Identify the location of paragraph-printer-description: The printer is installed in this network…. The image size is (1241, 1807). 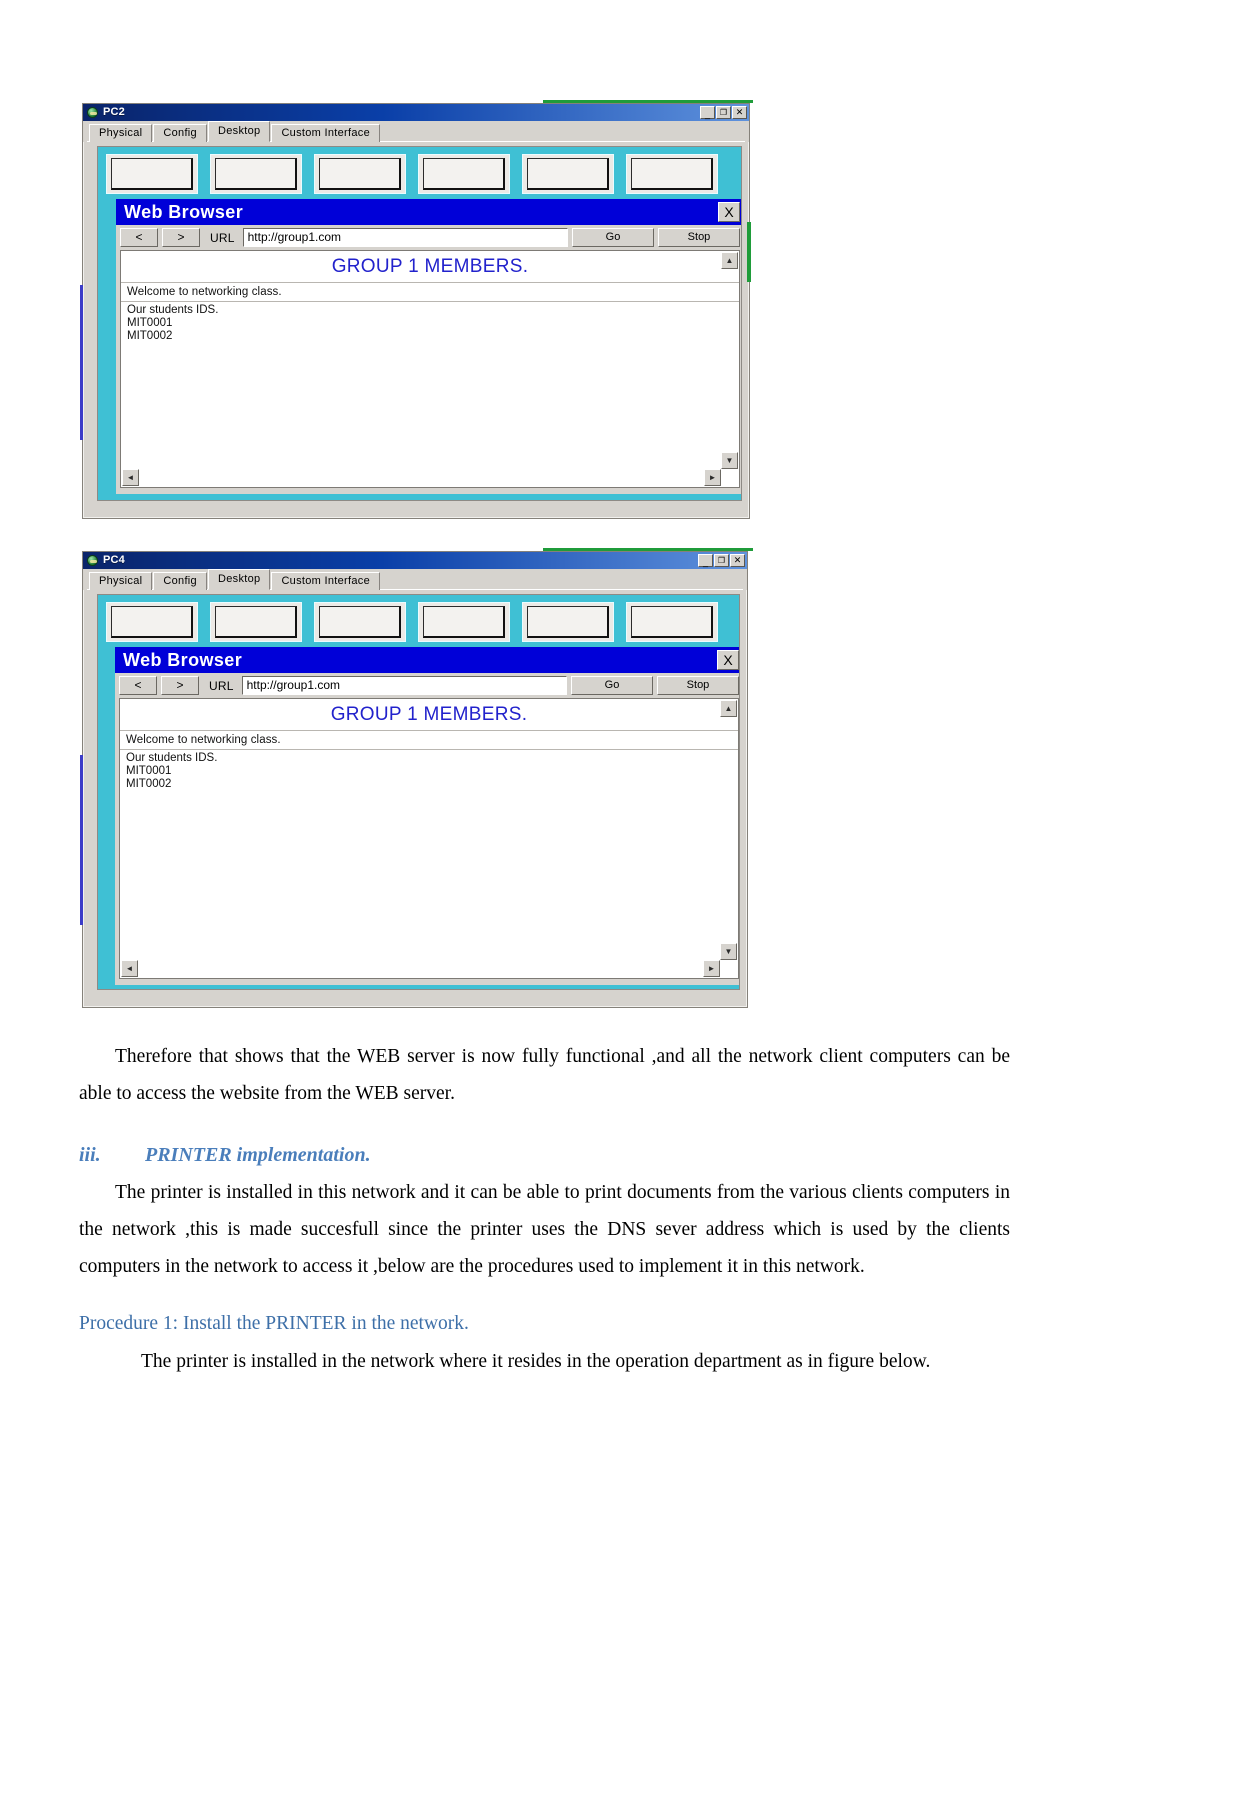
(544, 1229).